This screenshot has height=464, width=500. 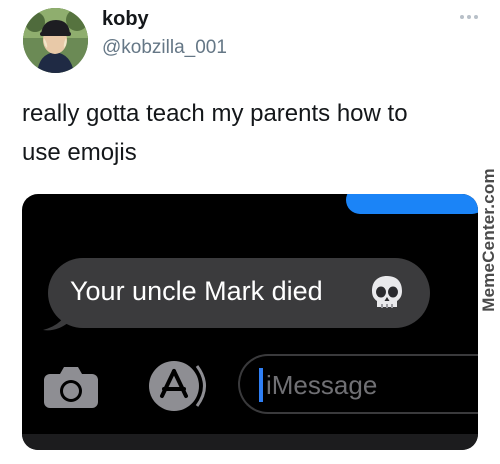 What do you see at coordinates (412, 204) in the screenshot?
I see `sent-message-bubble` at bounding box center [412, 204].